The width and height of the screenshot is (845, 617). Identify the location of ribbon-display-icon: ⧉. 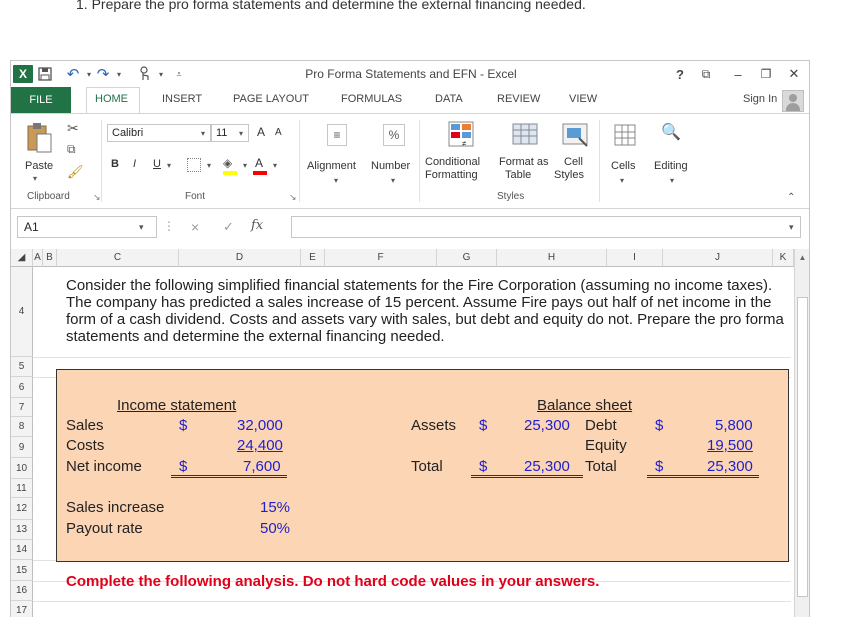
(706, 74).